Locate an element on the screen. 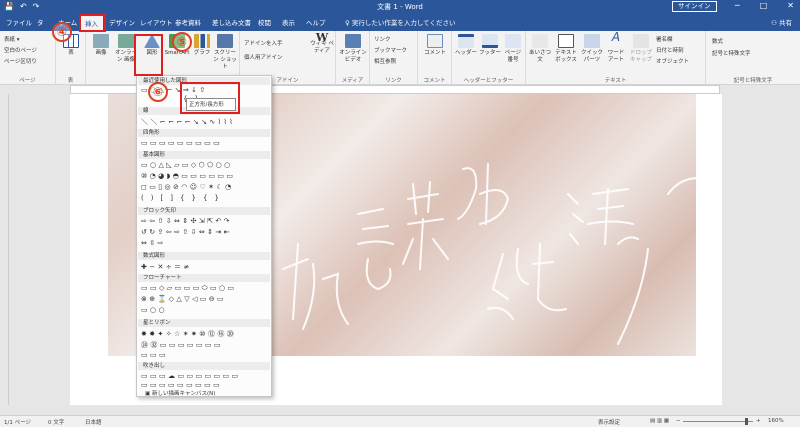  cross-reference-button: 相互参照 is located at coordinates (385, 61).